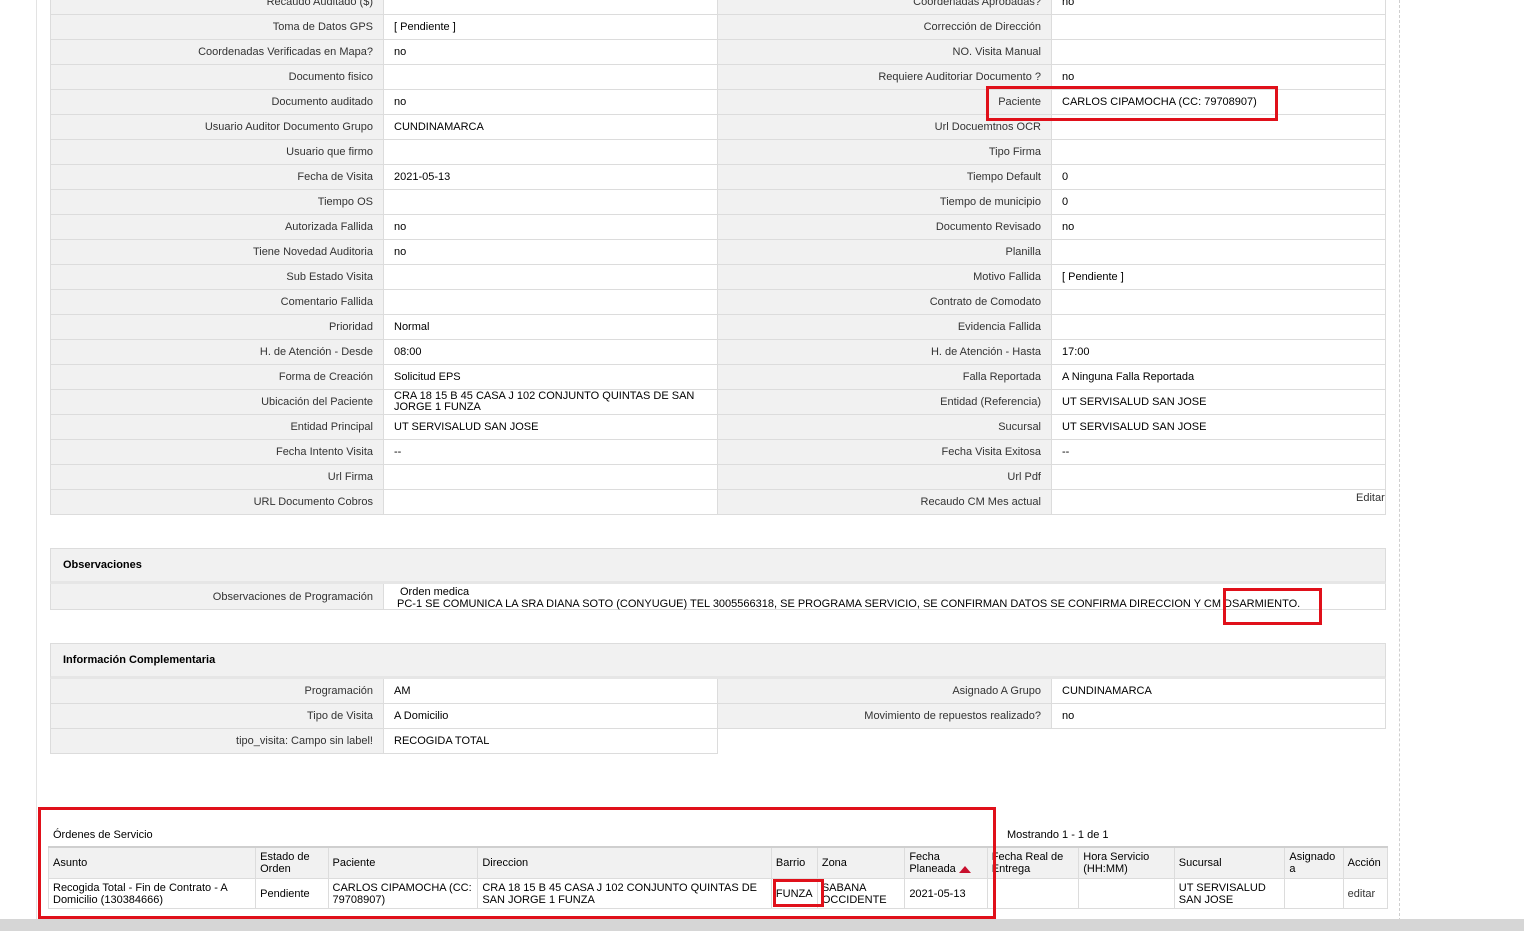 The image size is (1524, 931). What do you see at coordinates (1066, 451) in the screenshot?
I see `field-value: --` at bounding box center [1066, 451].